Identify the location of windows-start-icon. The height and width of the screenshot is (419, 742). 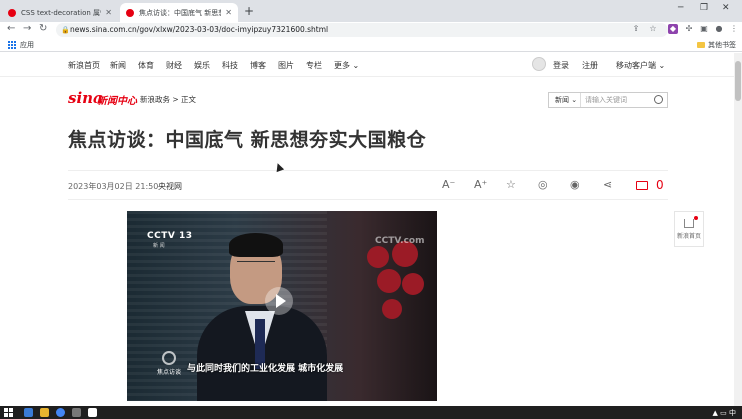
(8, 412).